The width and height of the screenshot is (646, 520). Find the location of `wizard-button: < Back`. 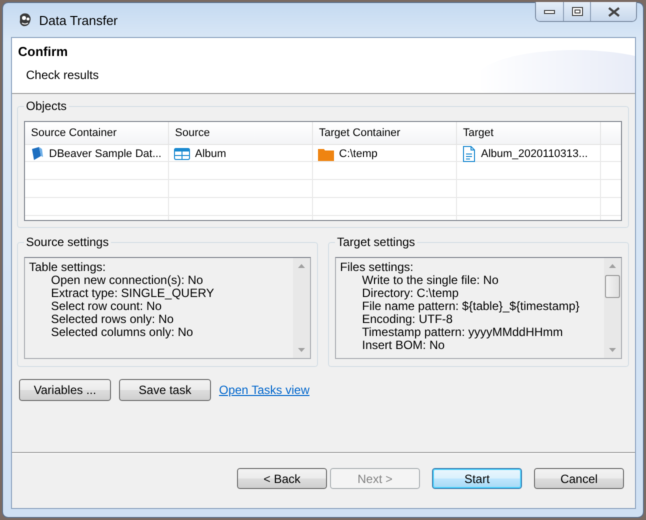

wizard-button: < Back is located at coordinates (282, 478).